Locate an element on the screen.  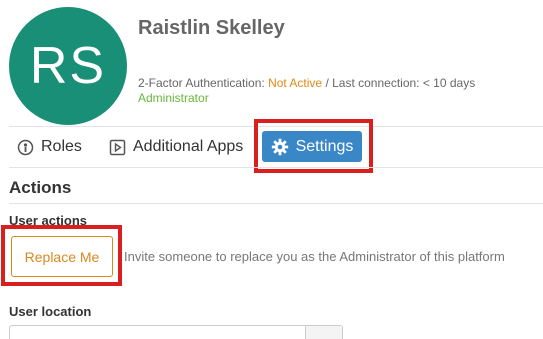
avatar: RS is located at coordinates (68, 66).